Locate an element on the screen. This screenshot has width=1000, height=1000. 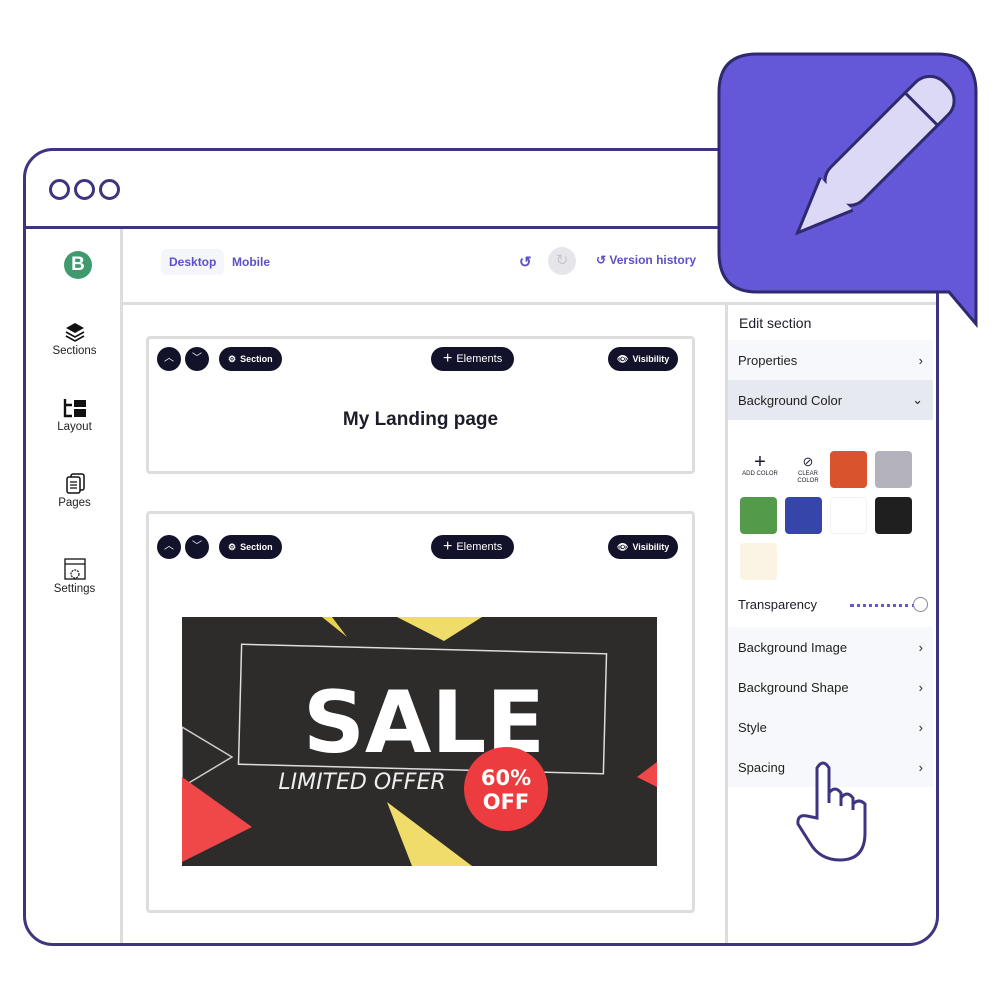
version-history-button: ↺ Version history is located at coordinates (646, 260).